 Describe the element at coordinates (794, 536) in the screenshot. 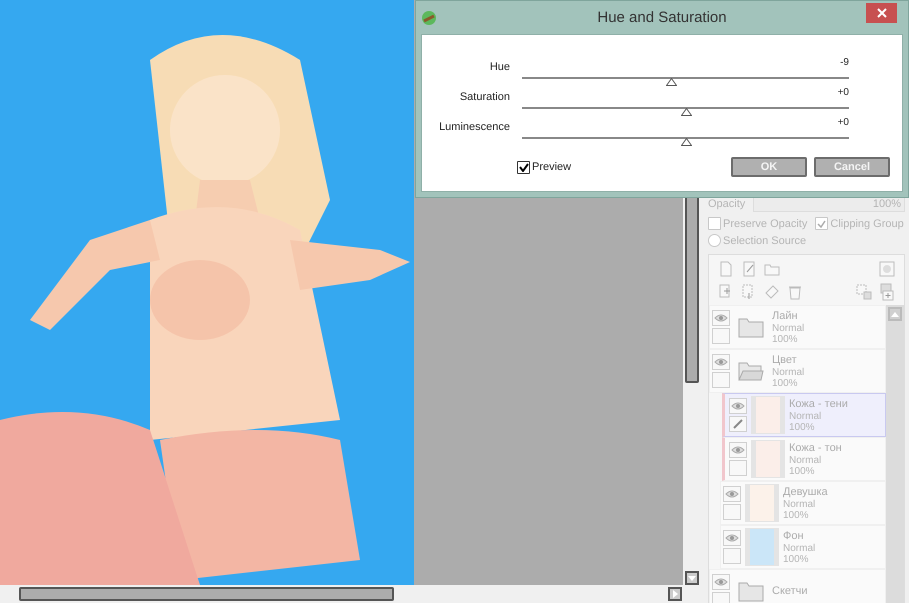

I see `layer-name: Фон` at that location.